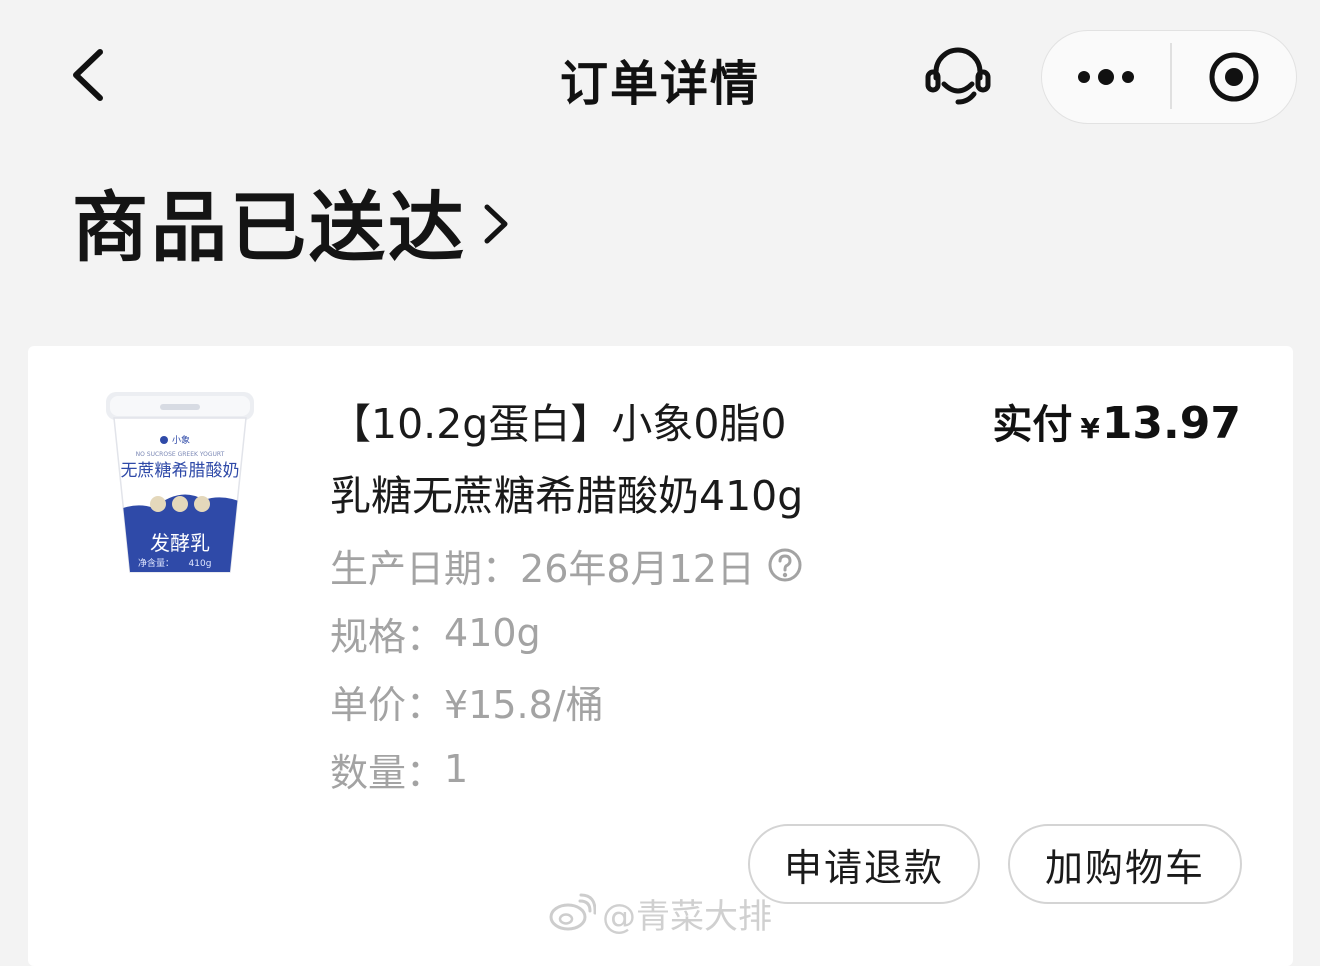 This screenshot has width=1320, height=966. What do you see at coordinates (864, 864) in the screenshot?
I see `refund-button: 申请退款` at bounding box center [864, 864].